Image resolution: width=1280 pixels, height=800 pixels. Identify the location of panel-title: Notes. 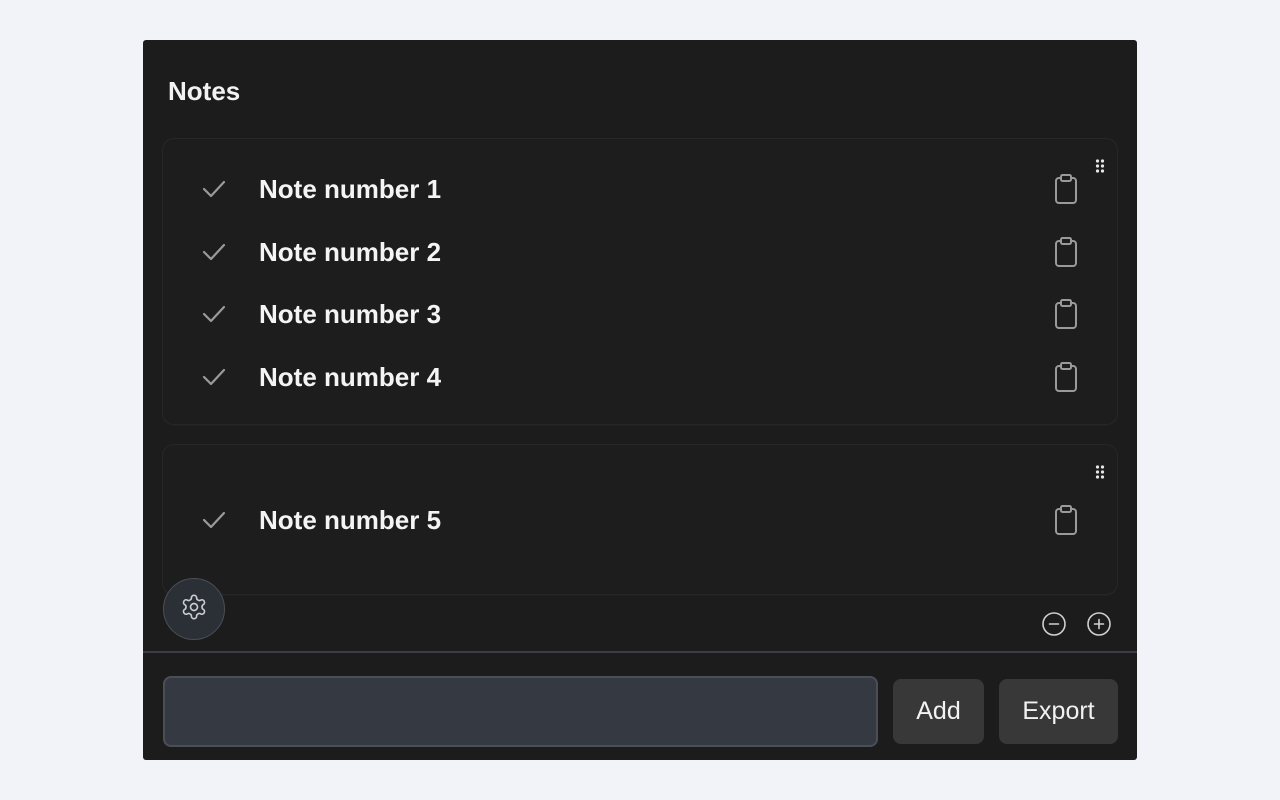
(204, 91).